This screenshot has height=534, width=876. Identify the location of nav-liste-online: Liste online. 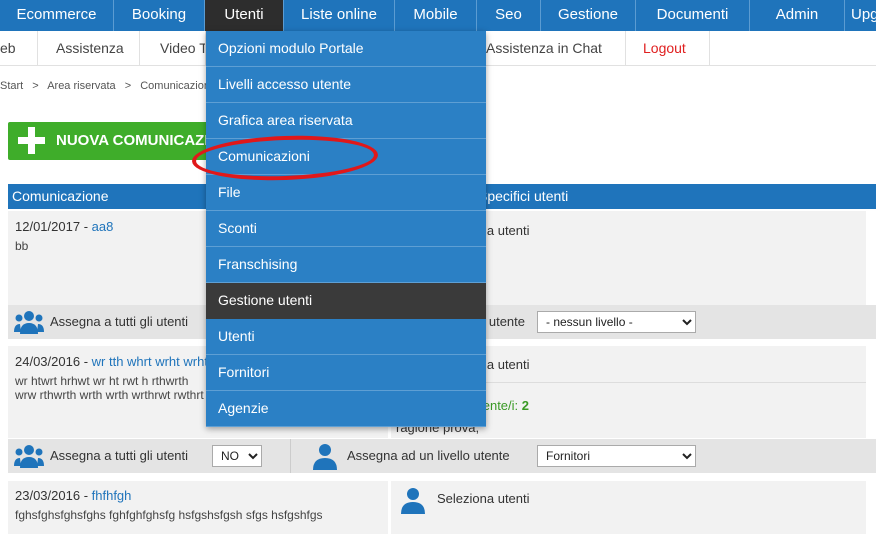
(339, 15).